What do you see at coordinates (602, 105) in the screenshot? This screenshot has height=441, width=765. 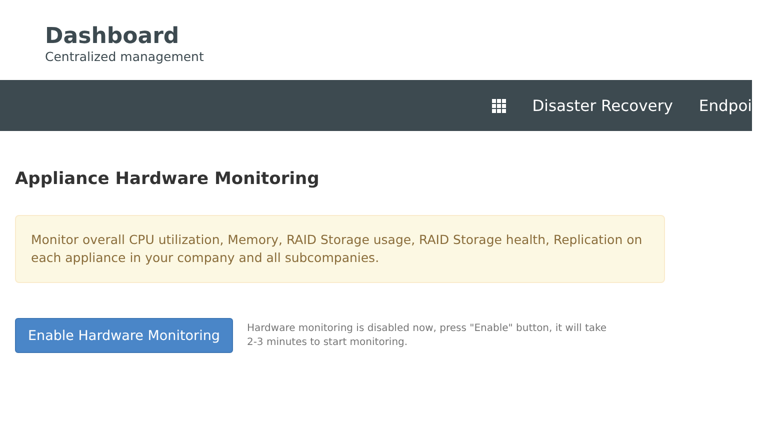 I see `nav-link: Disaster Recovery` at bounding box center [602, 105].